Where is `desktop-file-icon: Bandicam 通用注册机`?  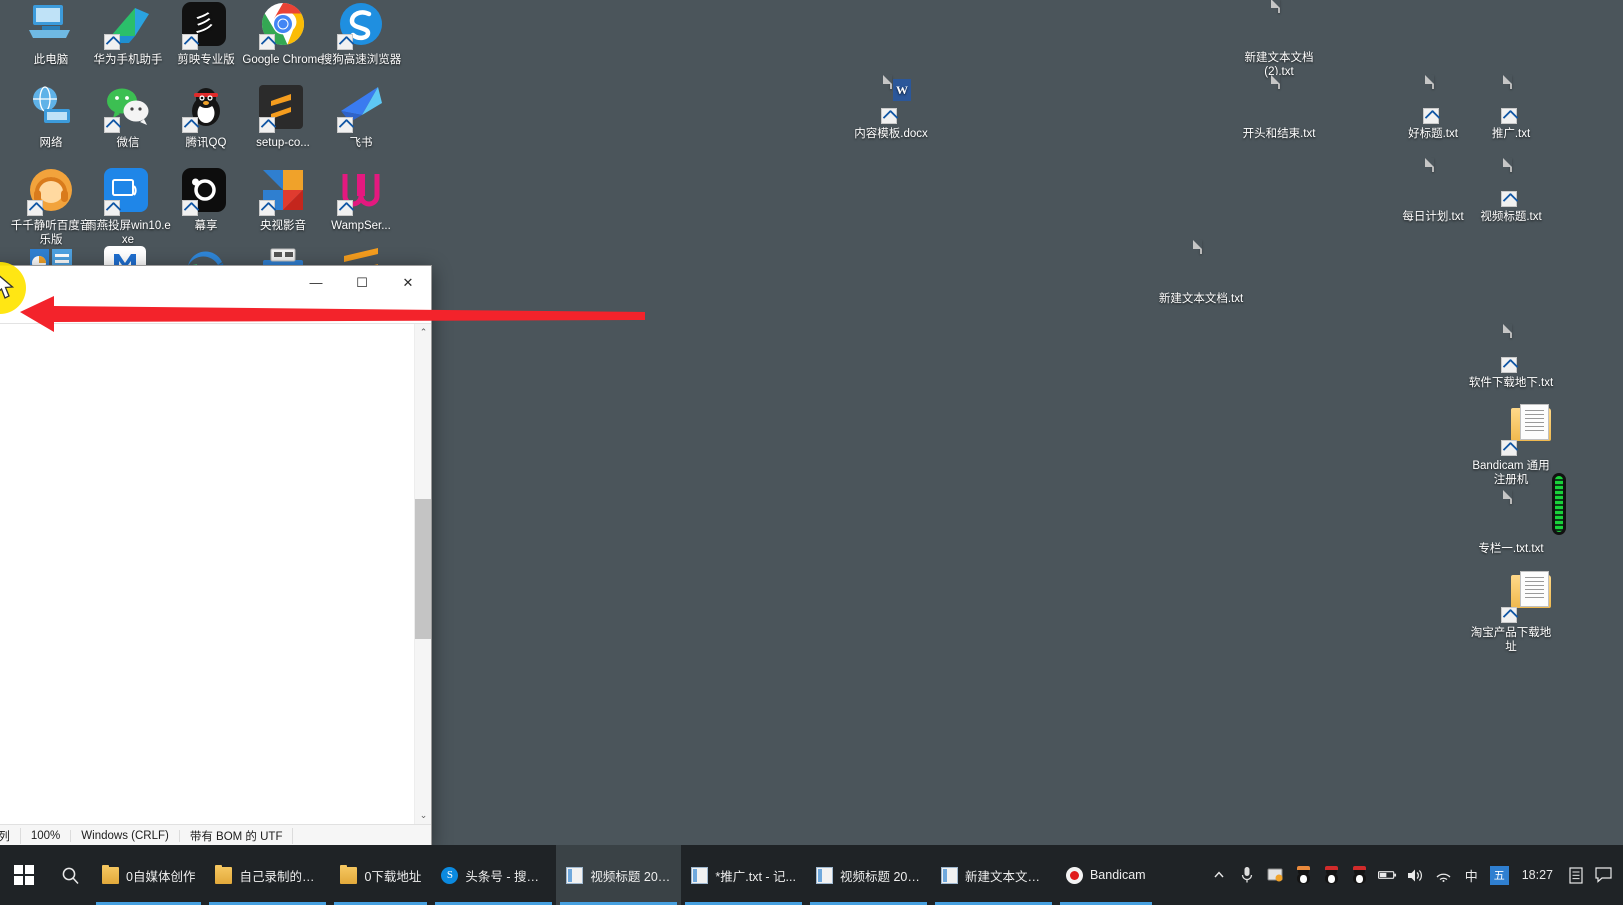 desktop-file-icon: Bandicam 通用注册机 is located at coordinates (1511, 445).